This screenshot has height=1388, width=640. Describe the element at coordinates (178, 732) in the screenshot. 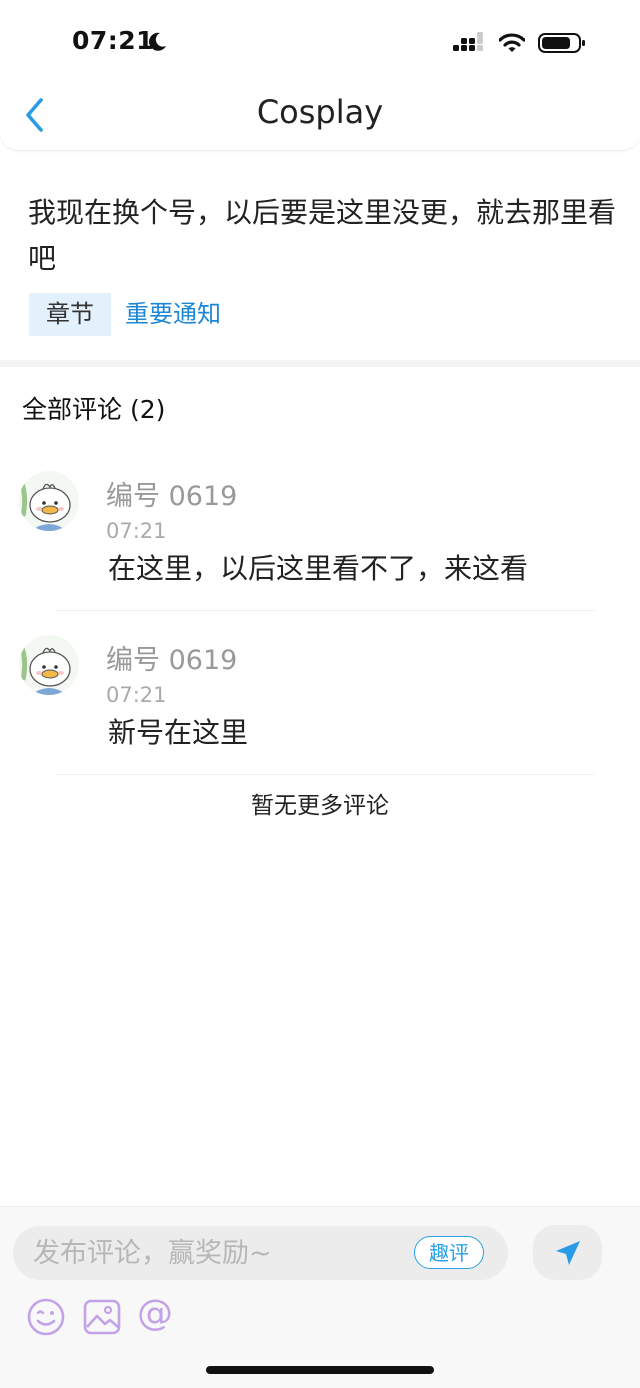

I see `comment-text: 新号在这里` at that location.